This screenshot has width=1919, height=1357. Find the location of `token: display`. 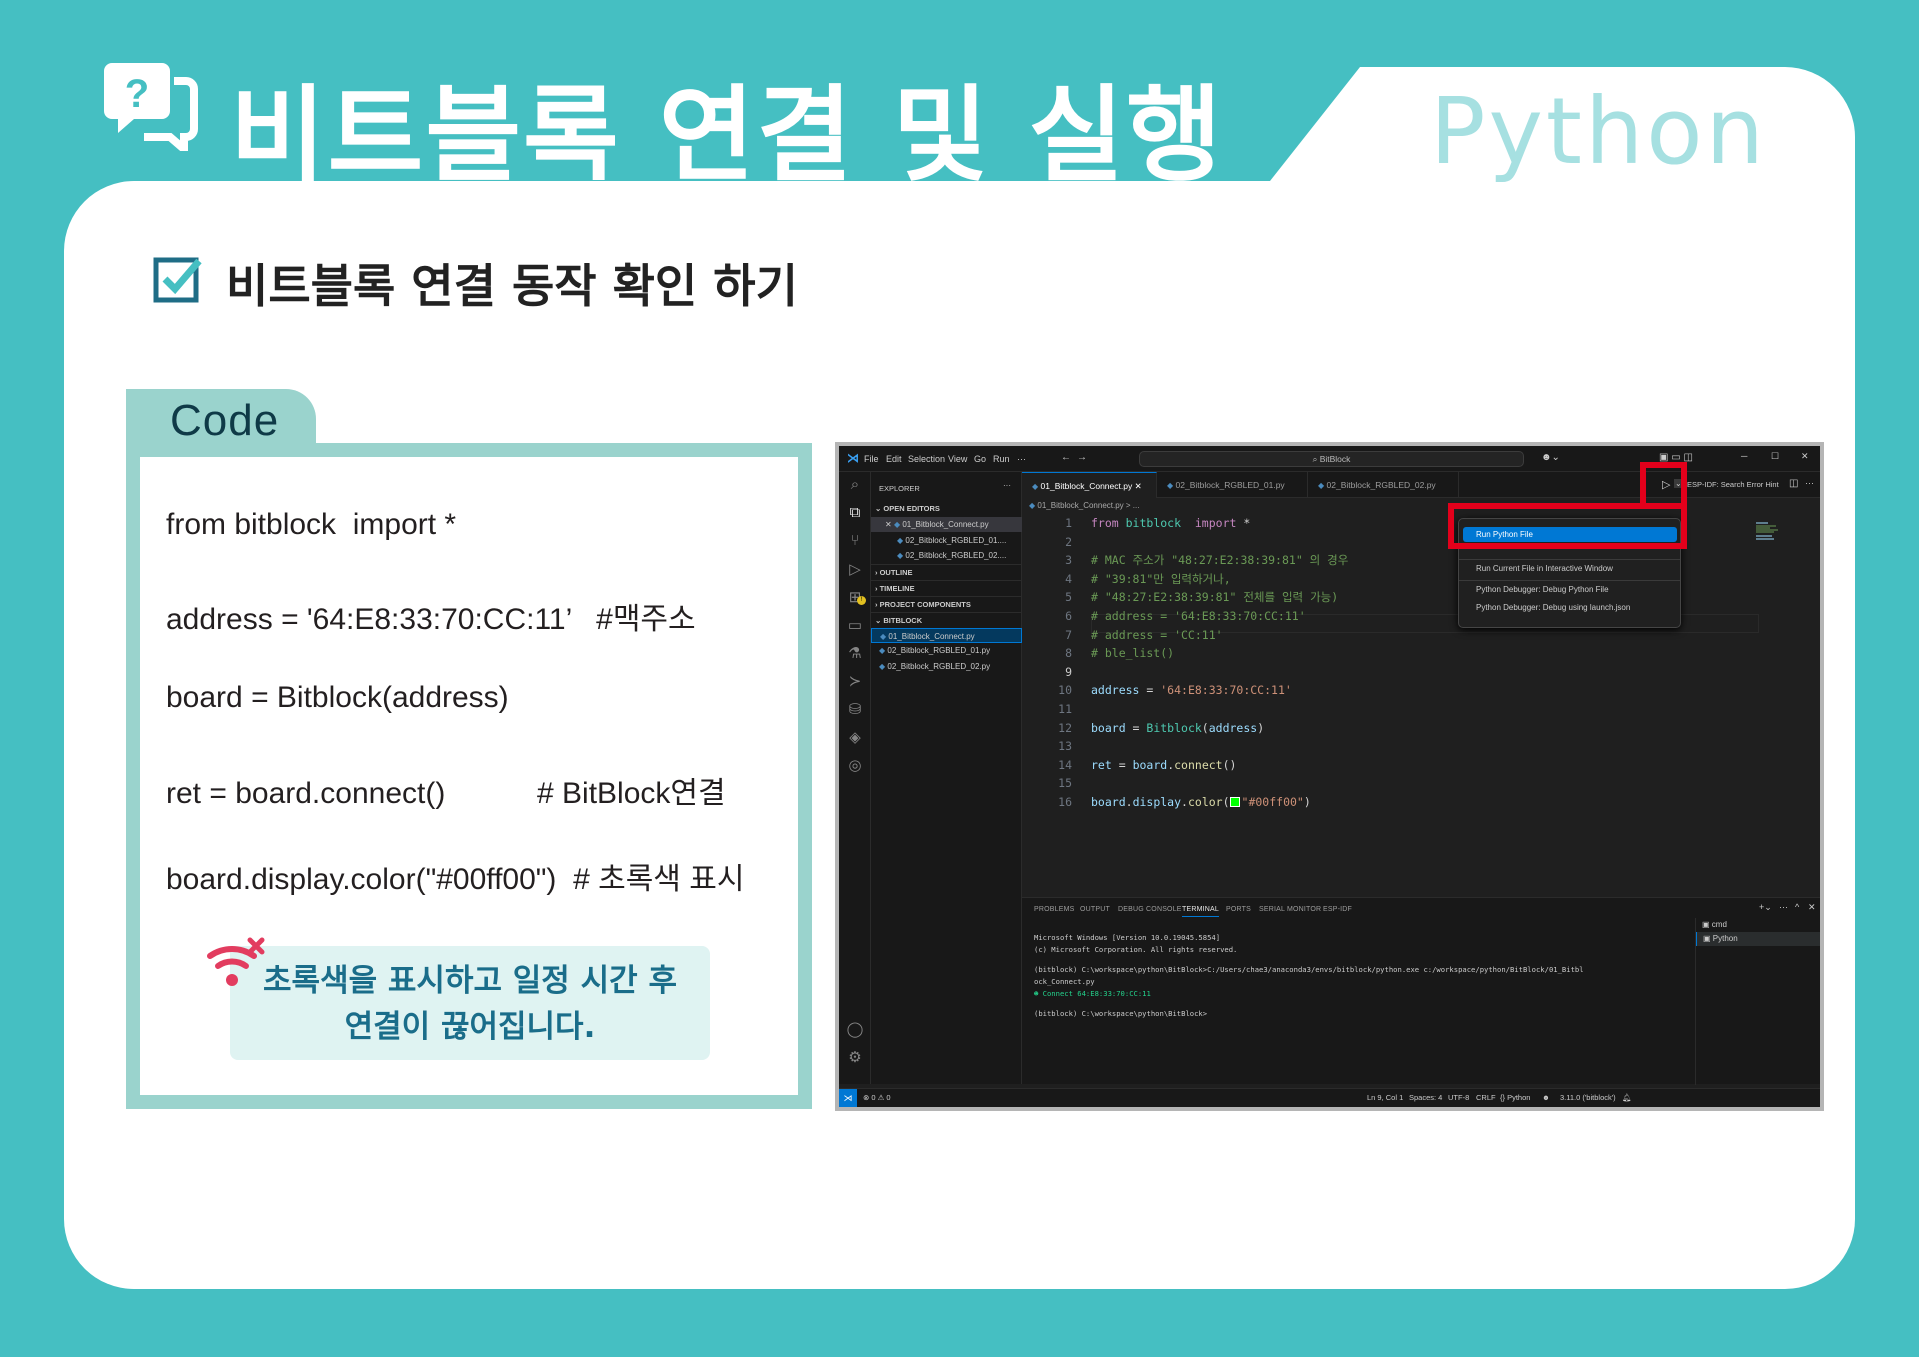

token: display is located at coordinates (1157, 802).